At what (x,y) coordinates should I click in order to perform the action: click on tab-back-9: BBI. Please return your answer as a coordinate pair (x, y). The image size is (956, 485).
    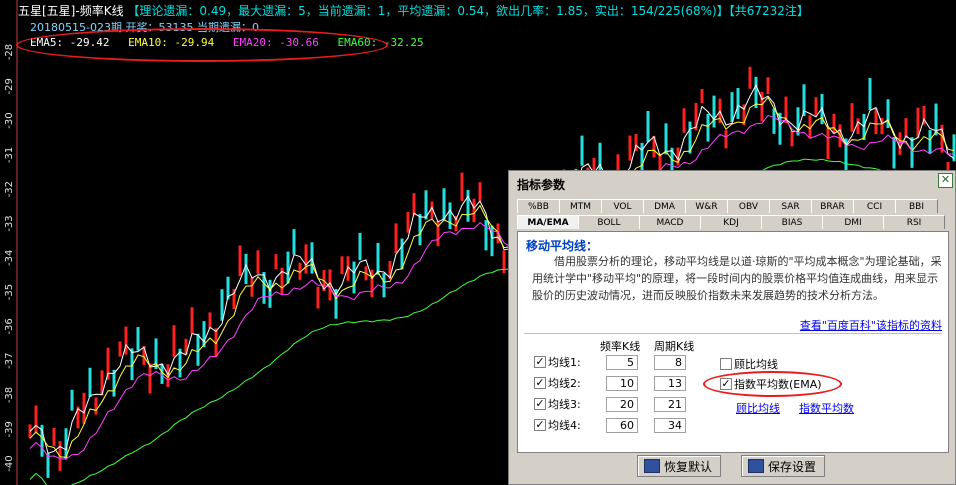
    Looking at the image, I should click on (916, 206).